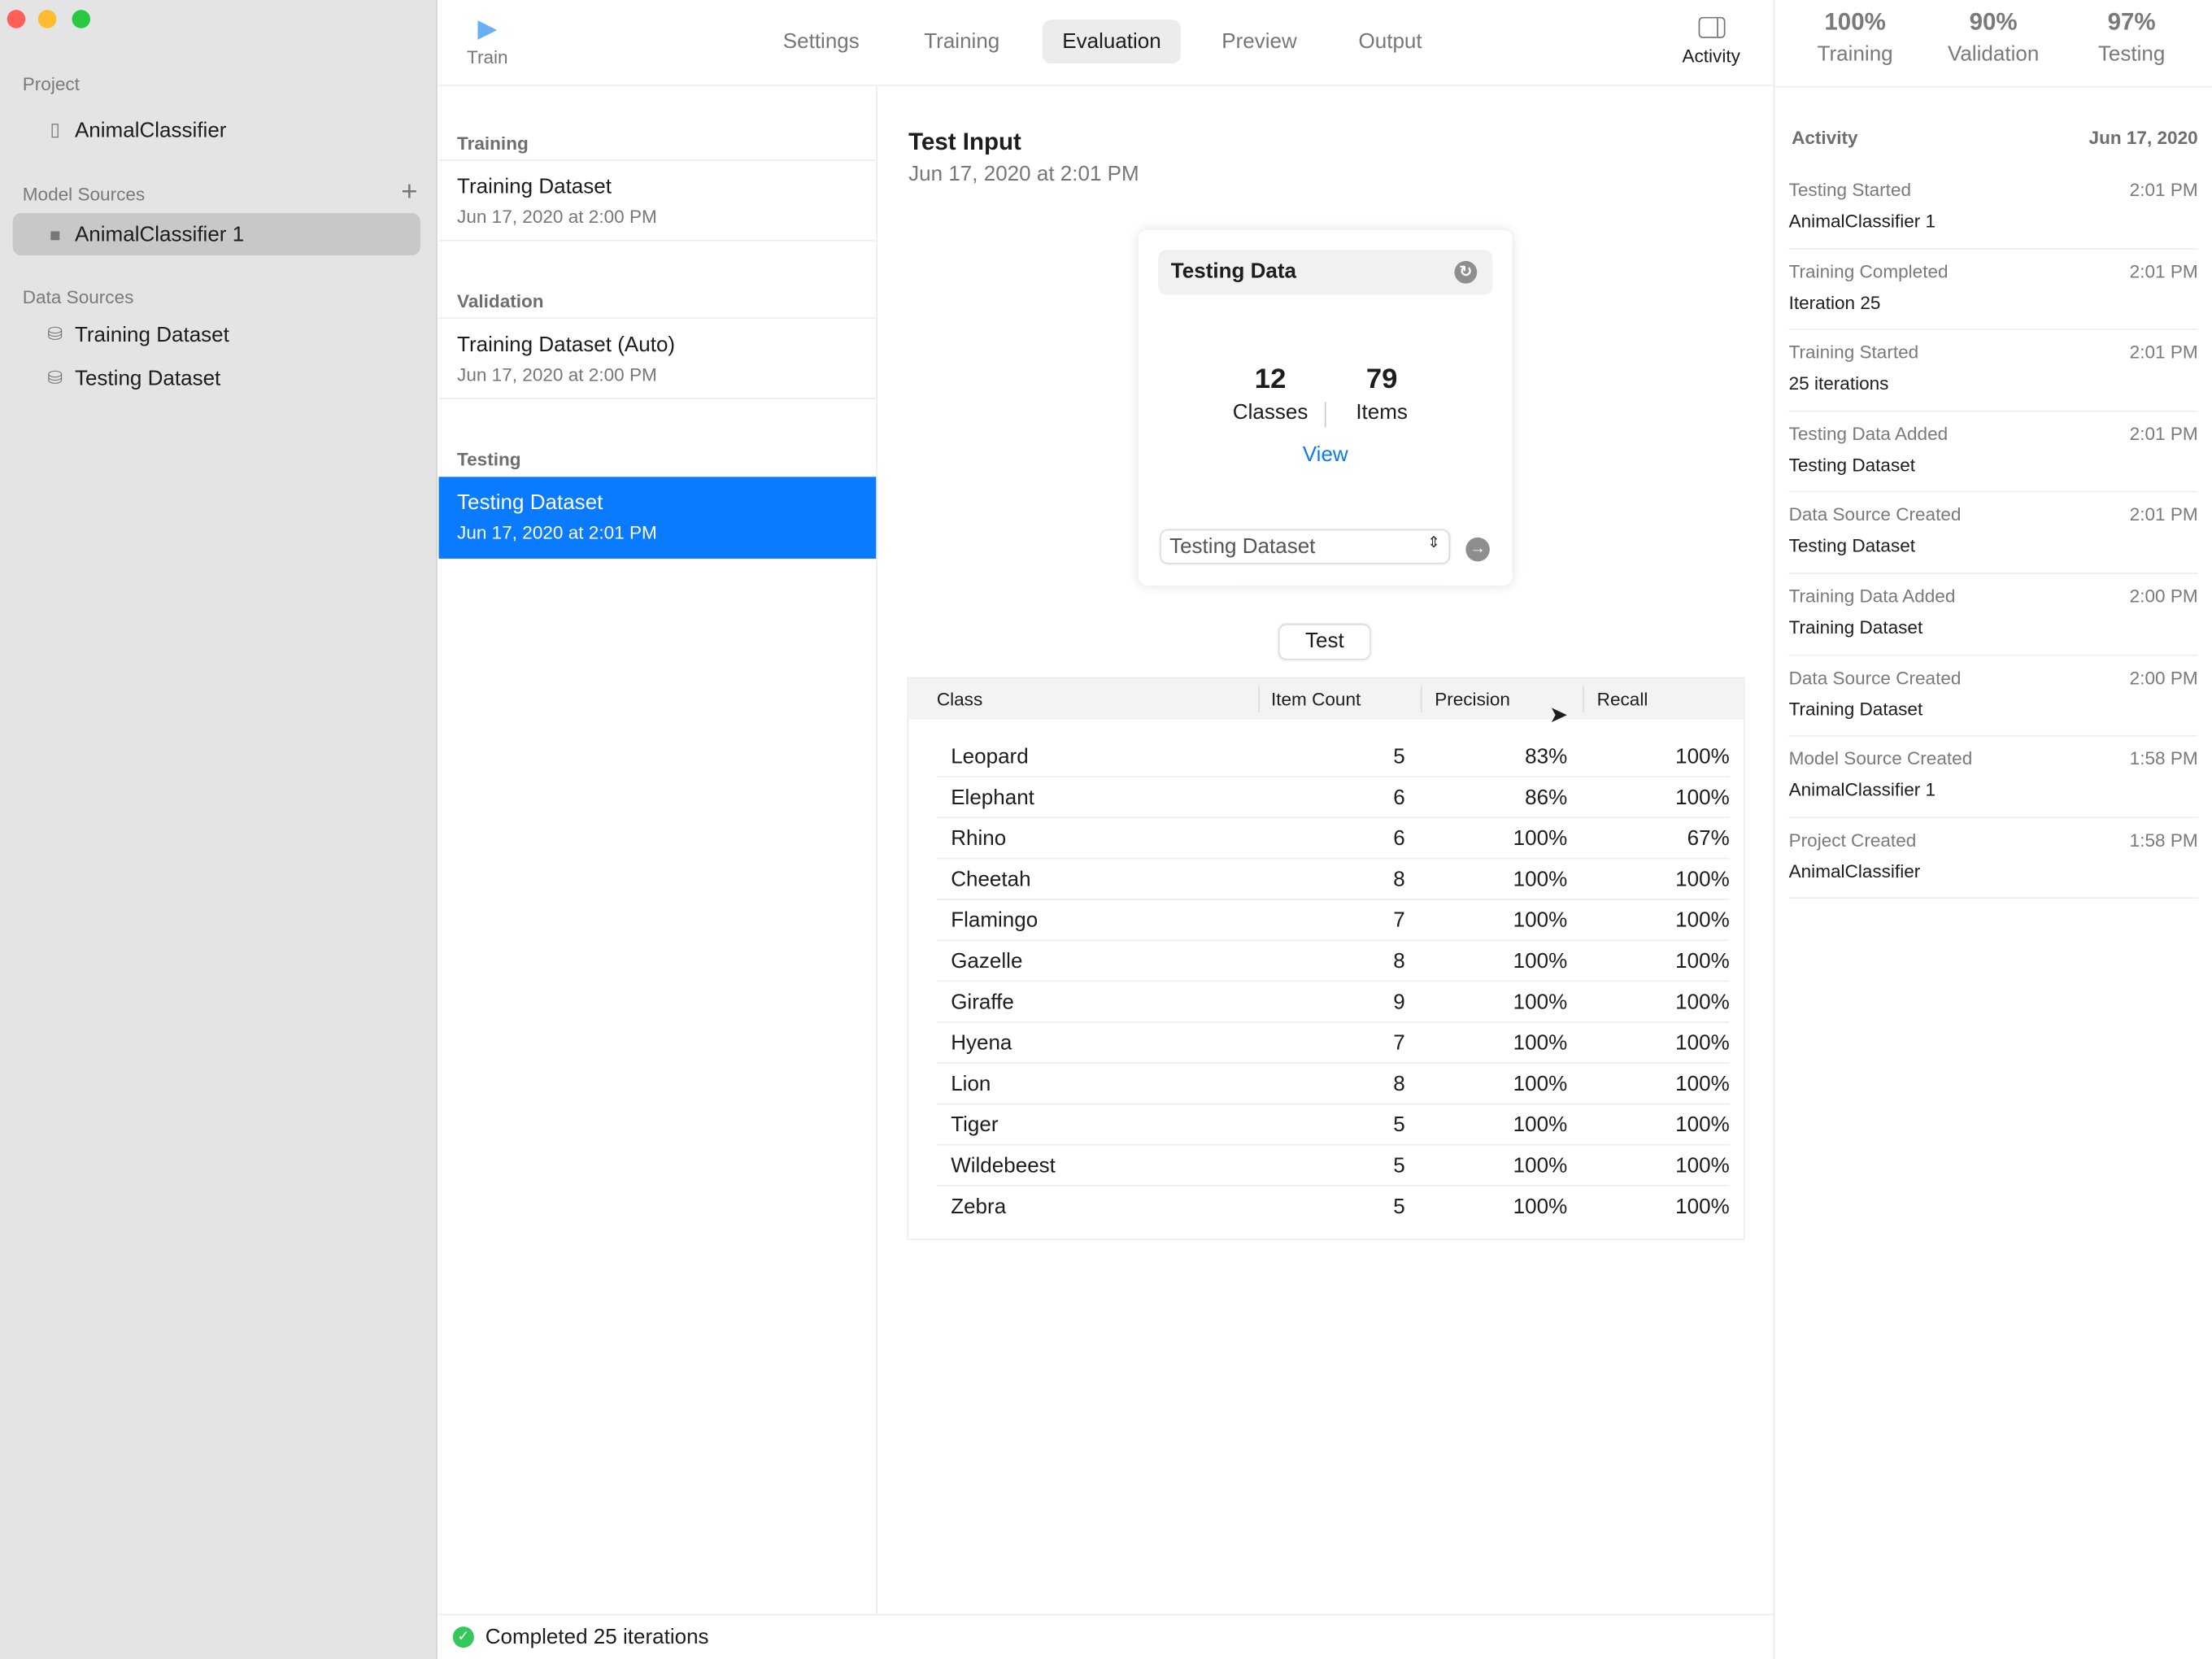 The width and height of the screenshot is (2212, 1659). What do you see at coordinates (1993, 352) in the screenshot?
I see `activity-row: Training Started 2:01 PM` at bounding box center [1993, 352].